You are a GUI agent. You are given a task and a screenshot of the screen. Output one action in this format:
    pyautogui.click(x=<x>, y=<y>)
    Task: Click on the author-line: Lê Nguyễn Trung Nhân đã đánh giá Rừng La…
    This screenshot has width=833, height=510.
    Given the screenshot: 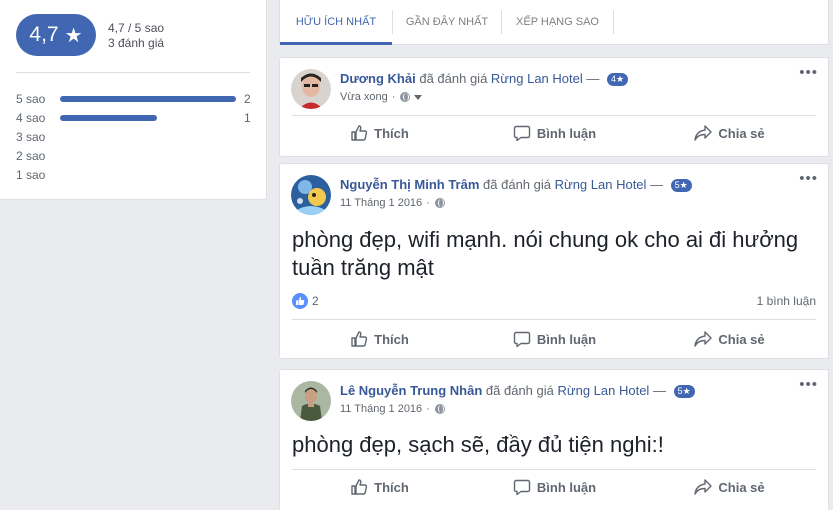 What is the action you would take?
    pyautogui.click(x=517, y=390)
    